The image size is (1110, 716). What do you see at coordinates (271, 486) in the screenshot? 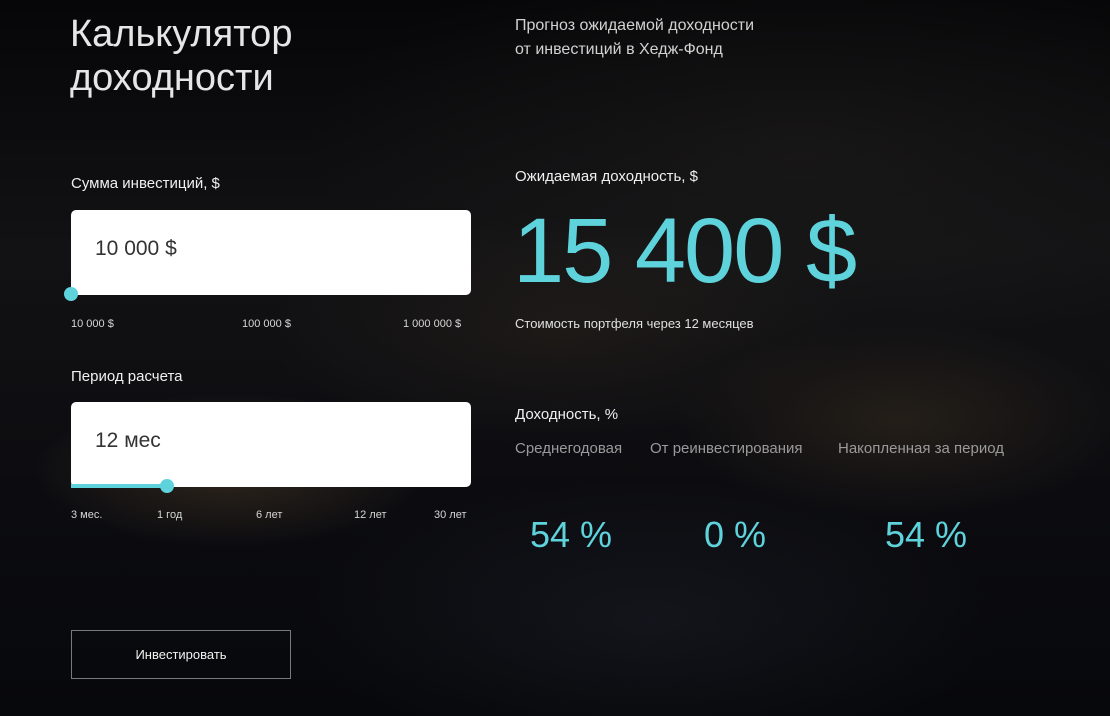
I see `period-slider` at bounding box center [271, 486].